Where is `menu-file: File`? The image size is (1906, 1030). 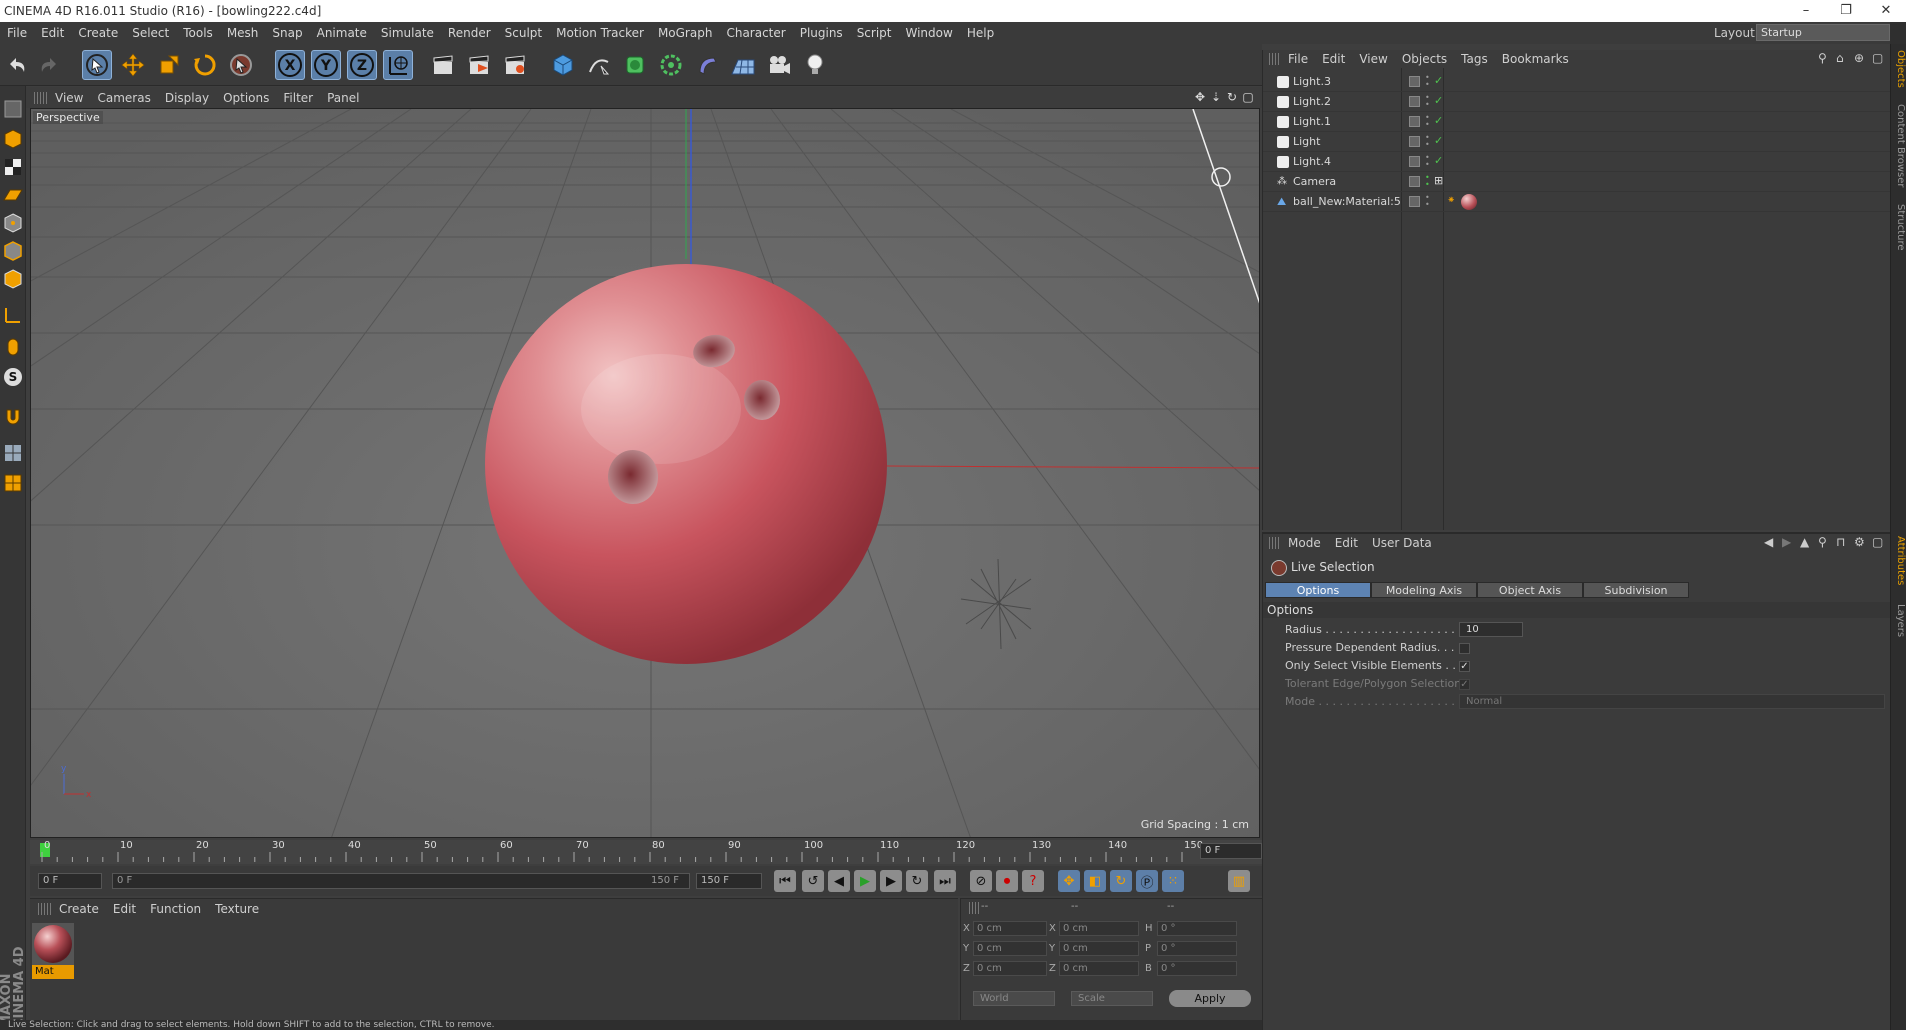 menu-file: File is located at coordinates (17, 33).